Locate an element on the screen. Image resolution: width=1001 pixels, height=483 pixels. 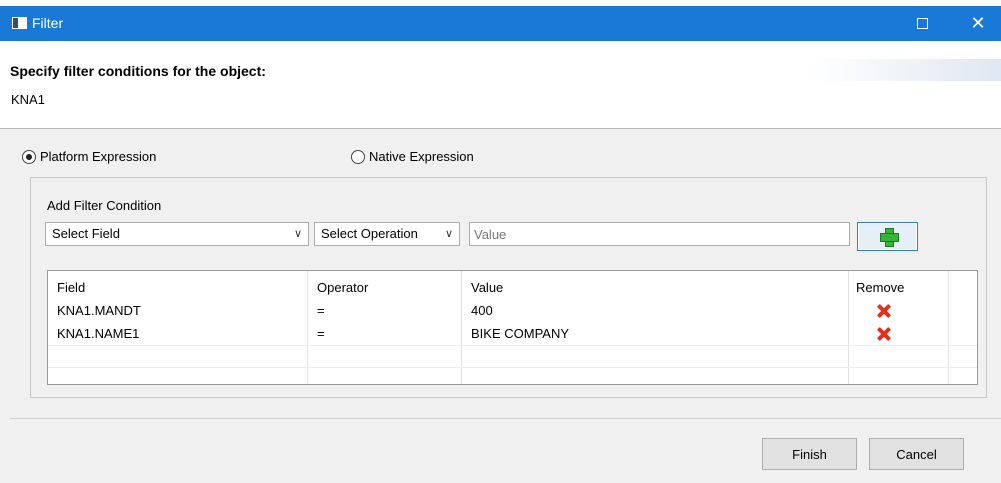
select-field-value: Select Field is located at coordinates (86, 233).